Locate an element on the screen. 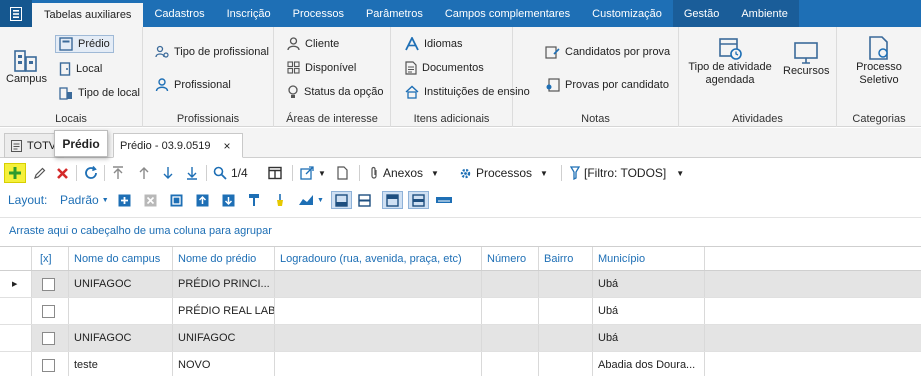 The height and width of the screenshot is (376, 921). first-record-button is located at coordinates (118, 173).